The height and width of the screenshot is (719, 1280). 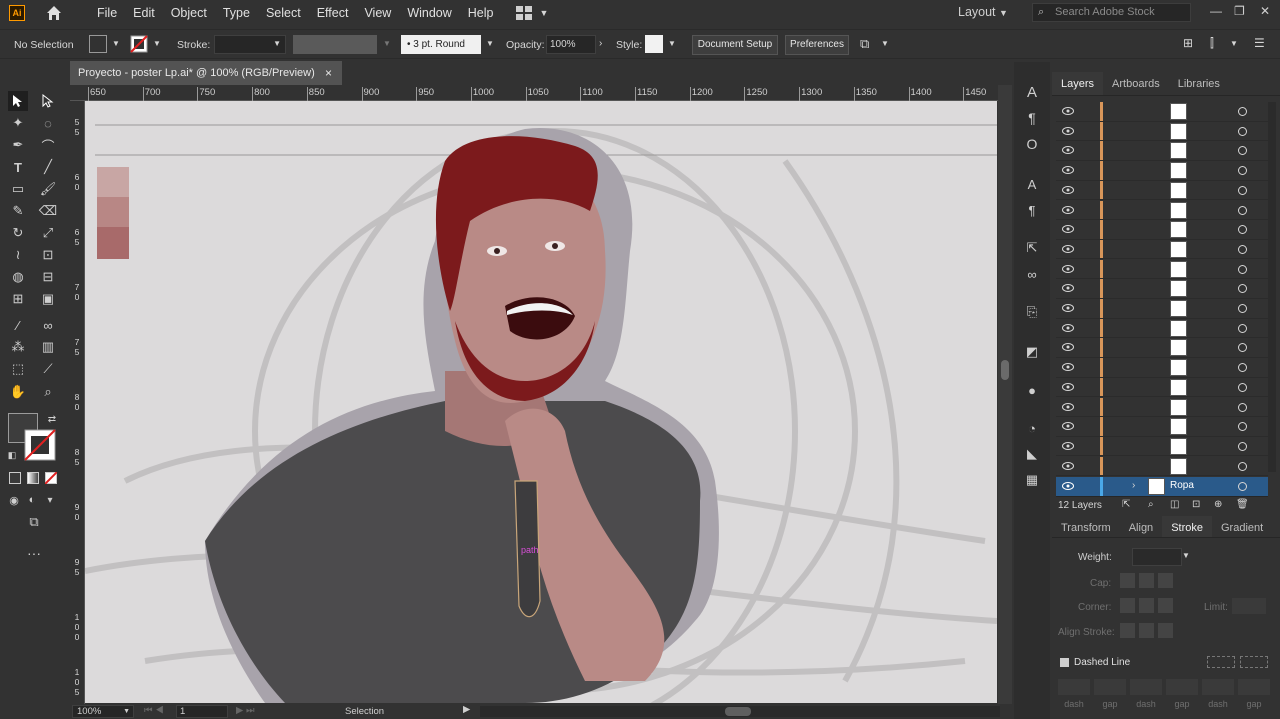 What do you see at coordinates (1032, 274) in the screenshot?
I see `links-icon: ∞` at bounding box center [1032, 274].